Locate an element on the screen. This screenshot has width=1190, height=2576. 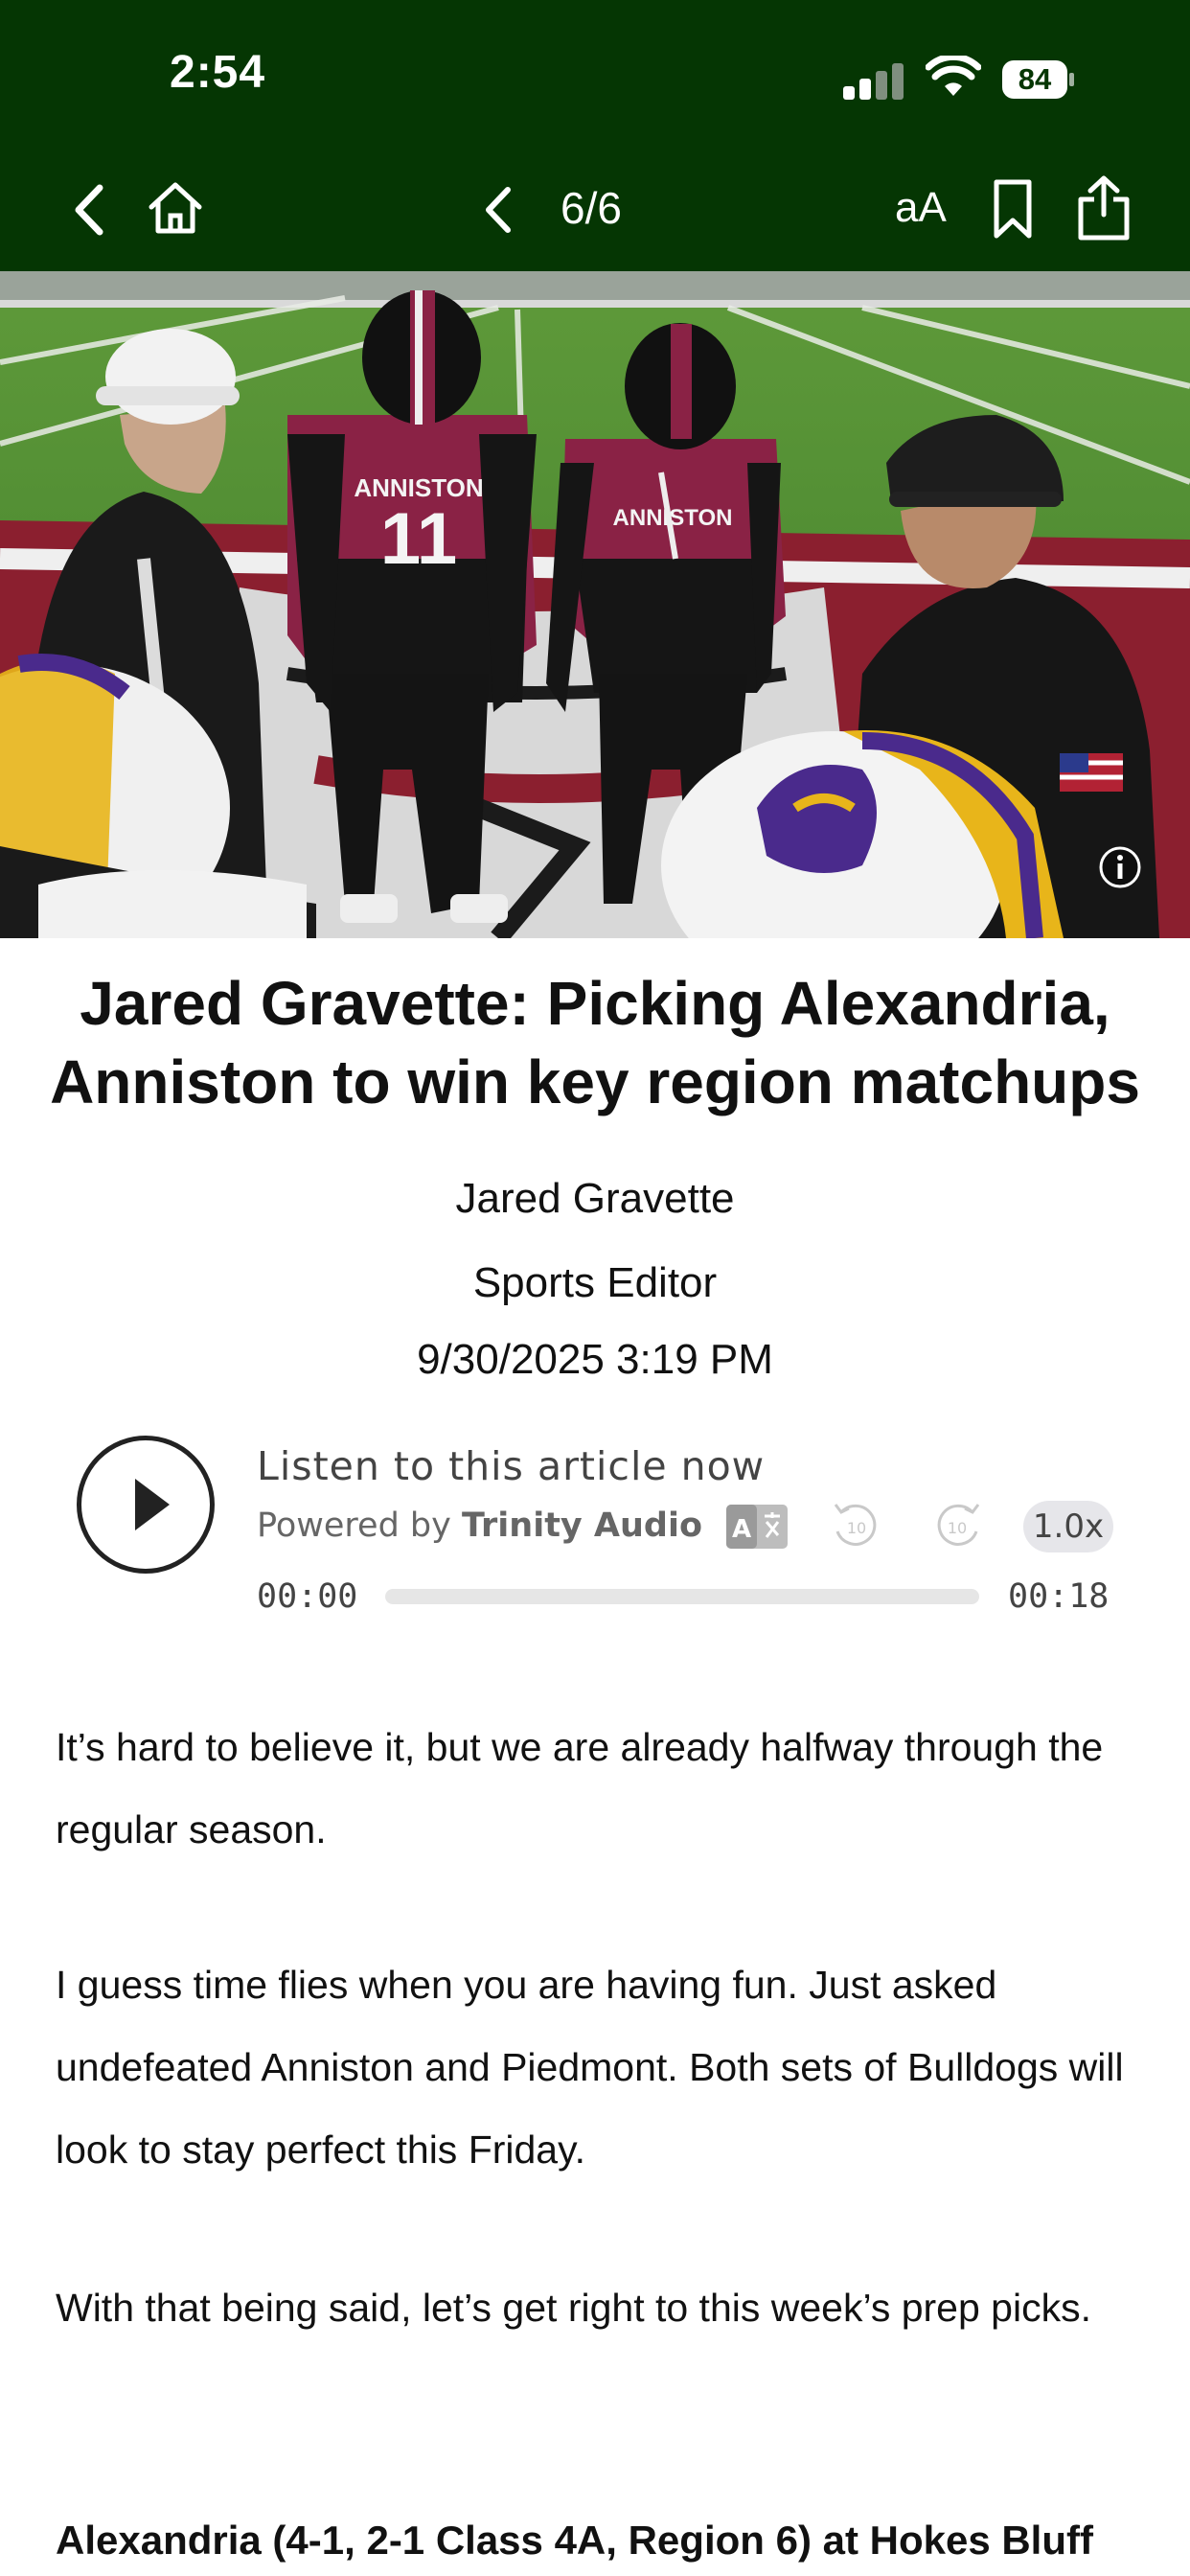
powered-by: Powered by Trinity Audio is located at coordinates (480, 1525).